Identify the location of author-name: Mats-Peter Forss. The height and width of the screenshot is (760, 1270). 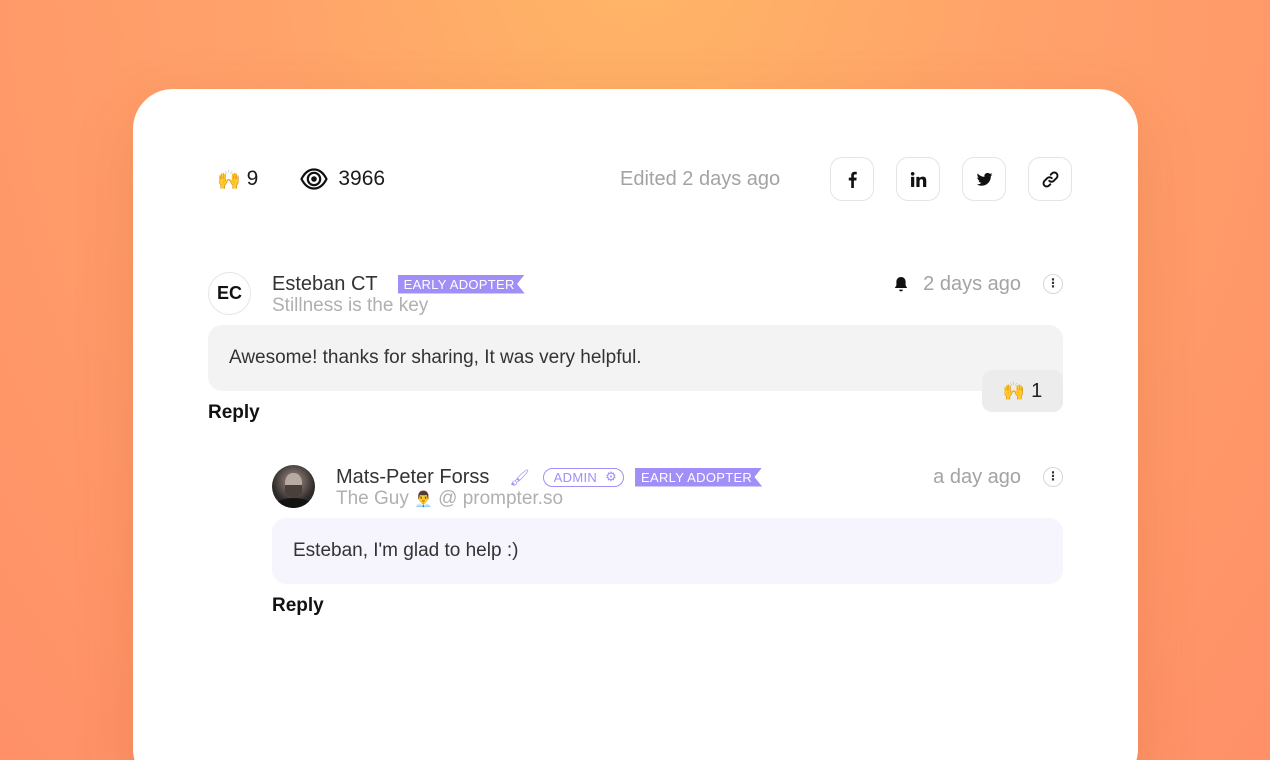
(412, 477).